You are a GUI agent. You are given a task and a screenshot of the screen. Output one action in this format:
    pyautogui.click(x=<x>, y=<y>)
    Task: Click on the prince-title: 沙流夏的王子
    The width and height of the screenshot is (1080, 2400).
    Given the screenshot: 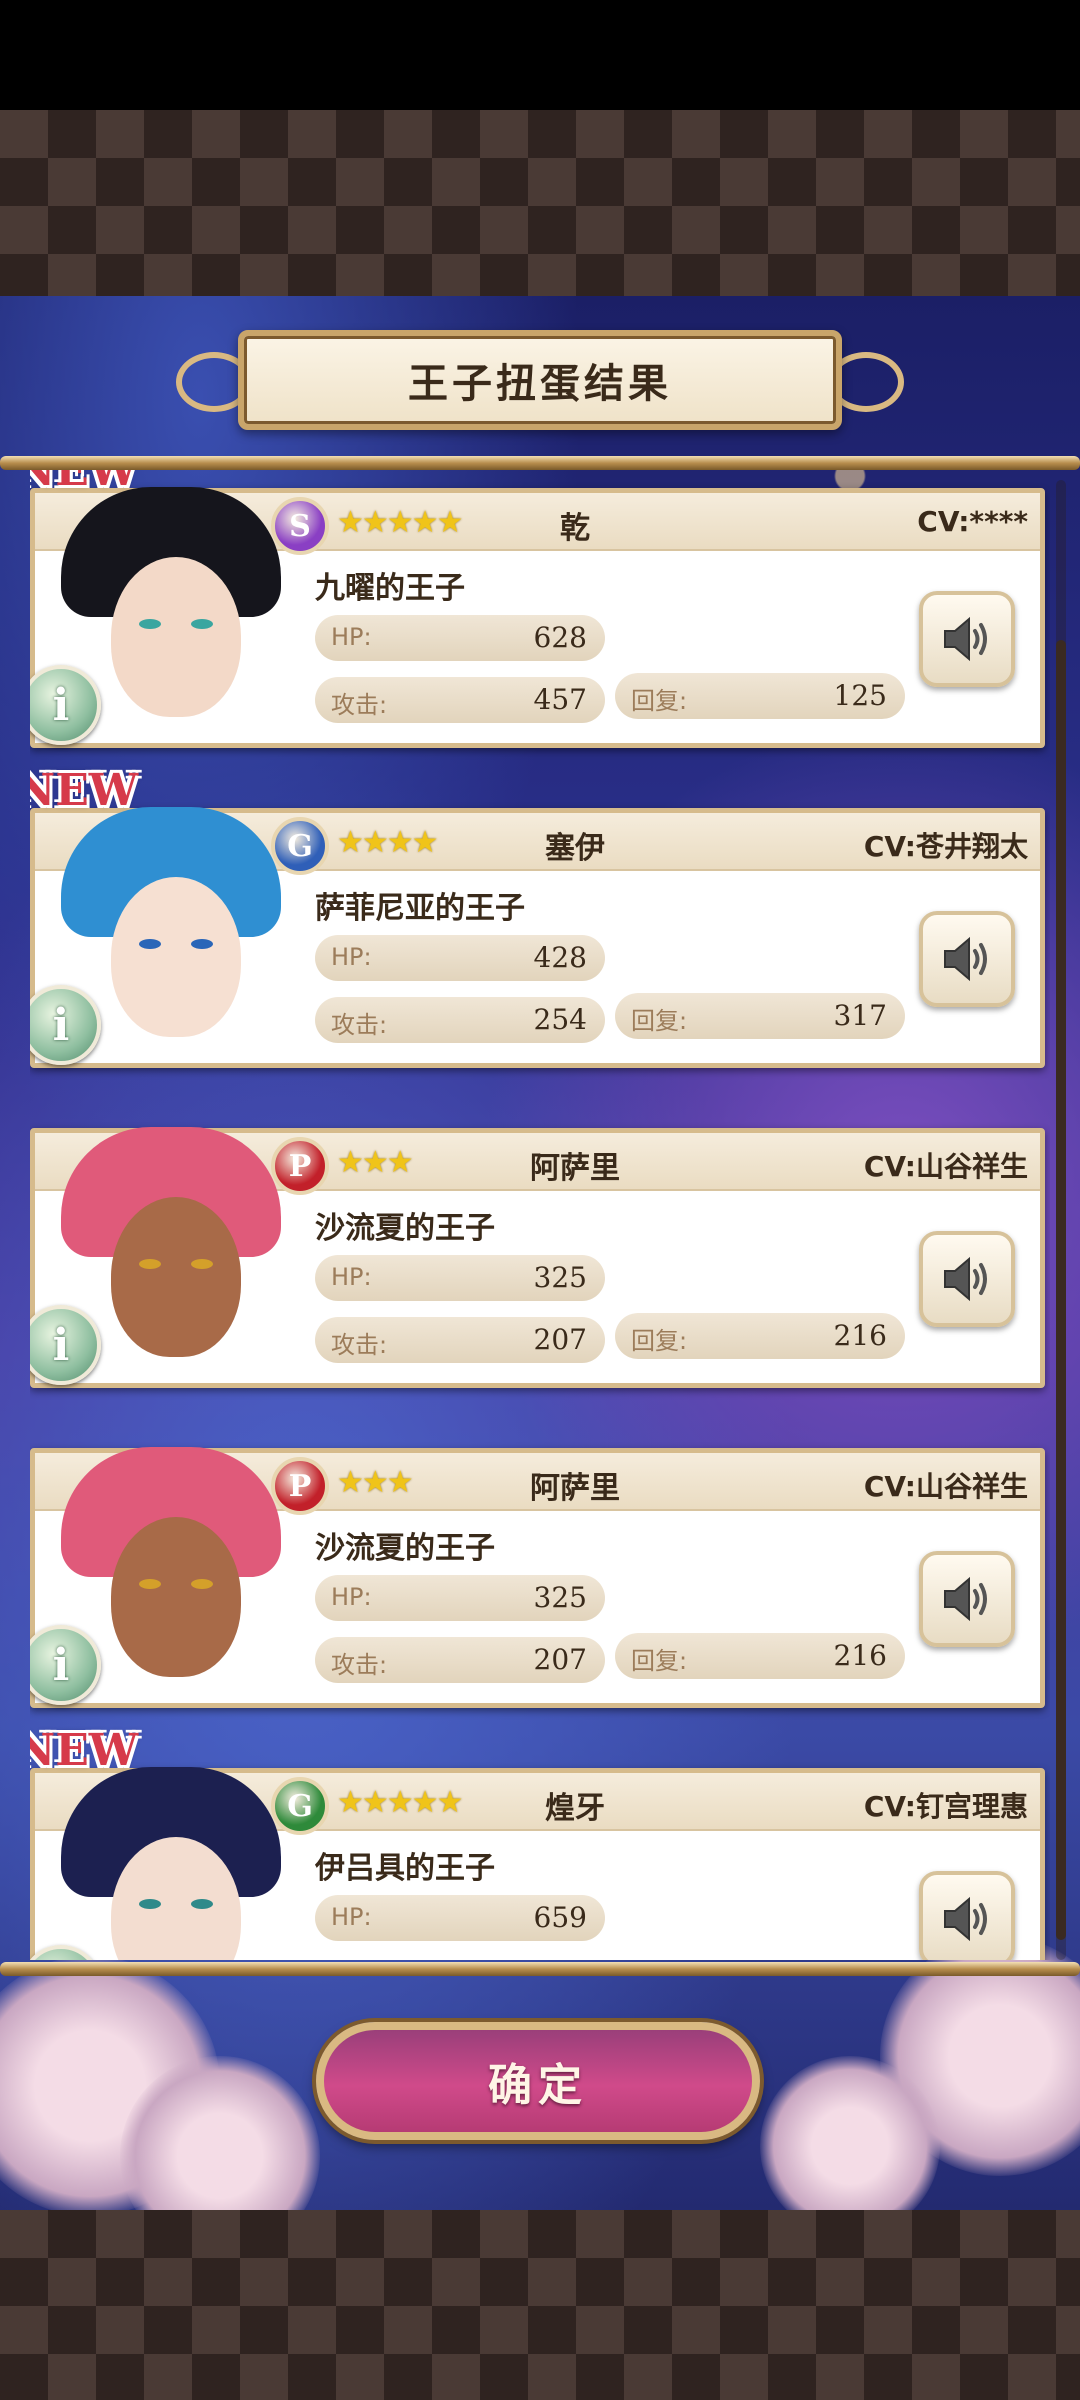 What is the action you would take?
    pyautogui.click(x=405, y=1548)
    